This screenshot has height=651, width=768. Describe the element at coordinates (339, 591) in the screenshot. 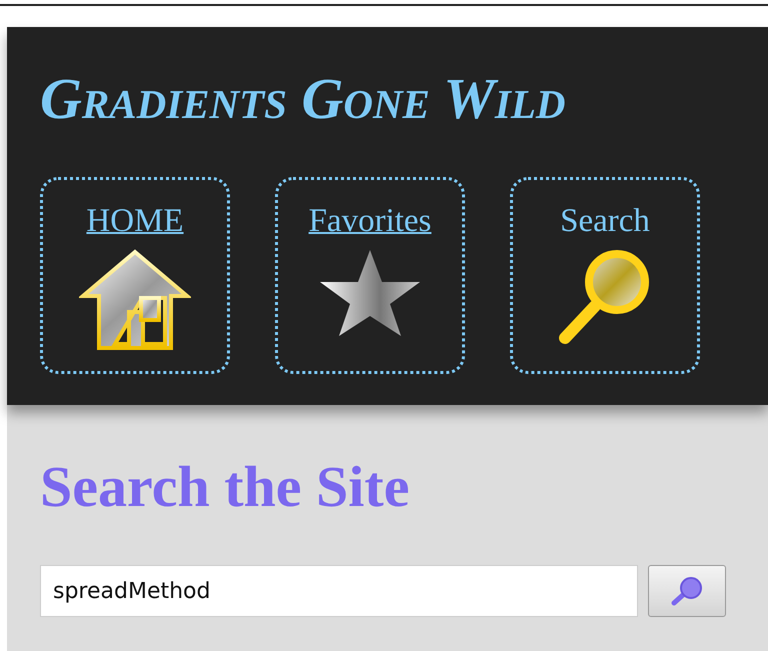

I see `search-field: spreadMethod` at that location.